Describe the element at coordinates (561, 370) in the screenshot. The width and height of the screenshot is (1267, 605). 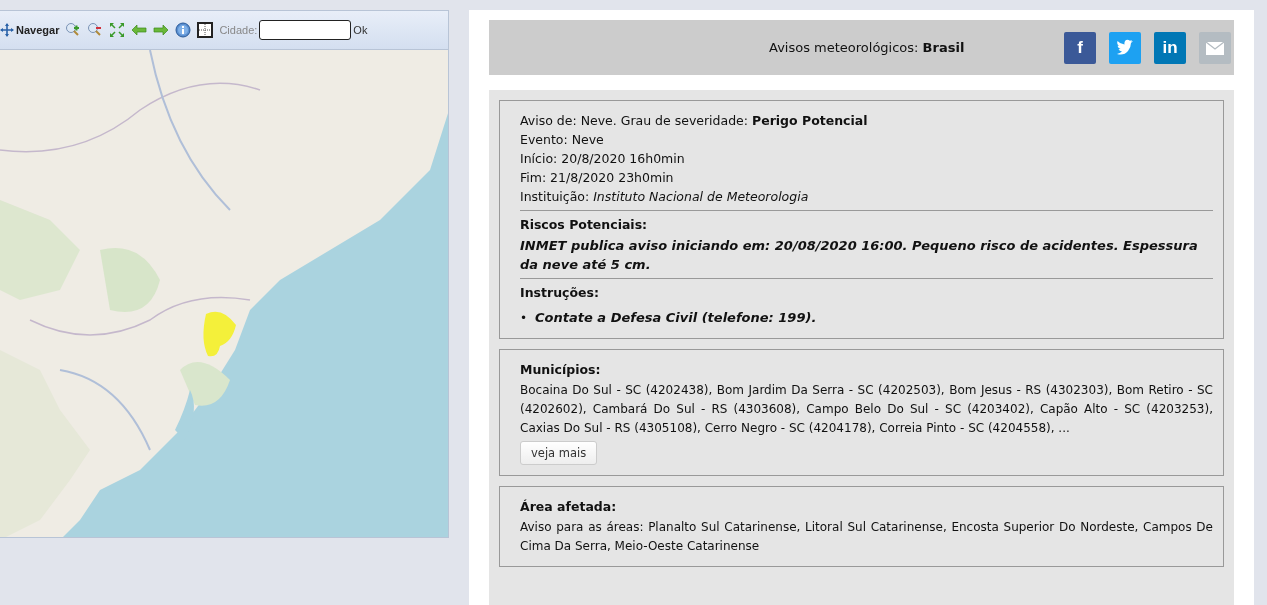
I see `section-title: Municípios:` at that location.